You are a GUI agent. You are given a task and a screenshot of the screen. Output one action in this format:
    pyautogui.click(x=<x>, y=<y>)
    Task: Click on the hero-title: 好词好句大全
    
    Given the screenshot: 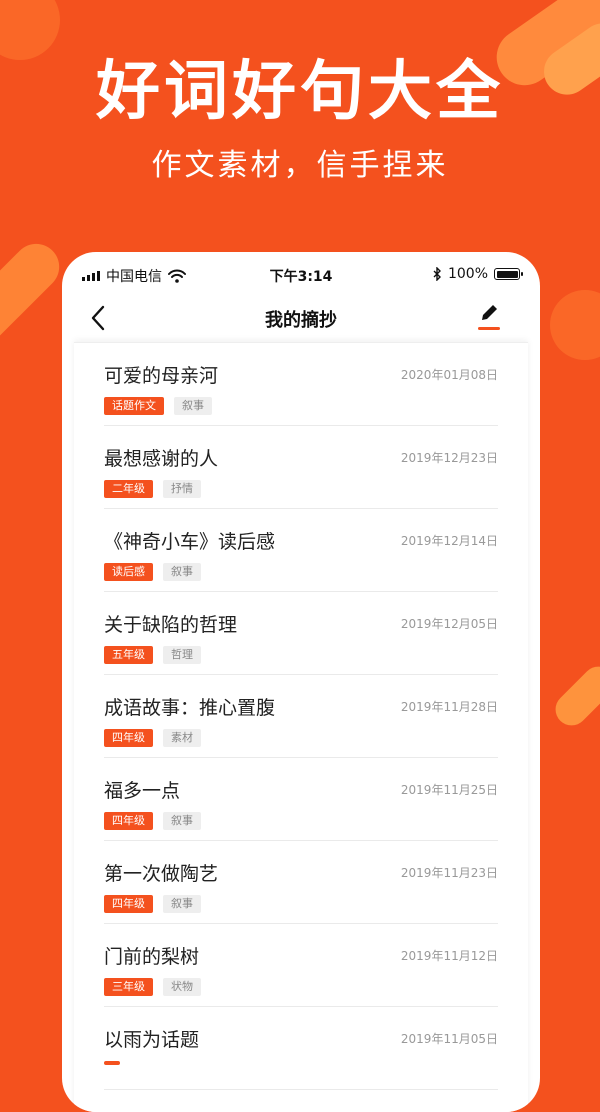 What is the action you would take?
    pyautogui.click(x=300, y=92)
    